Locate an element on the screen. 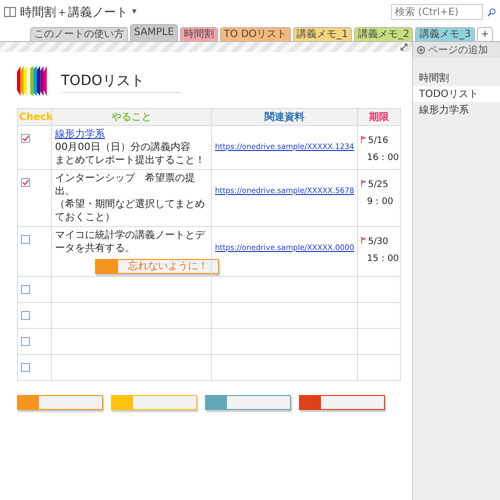 The image size is (500, 500). expand-icon is located at coordinates (404, 47).